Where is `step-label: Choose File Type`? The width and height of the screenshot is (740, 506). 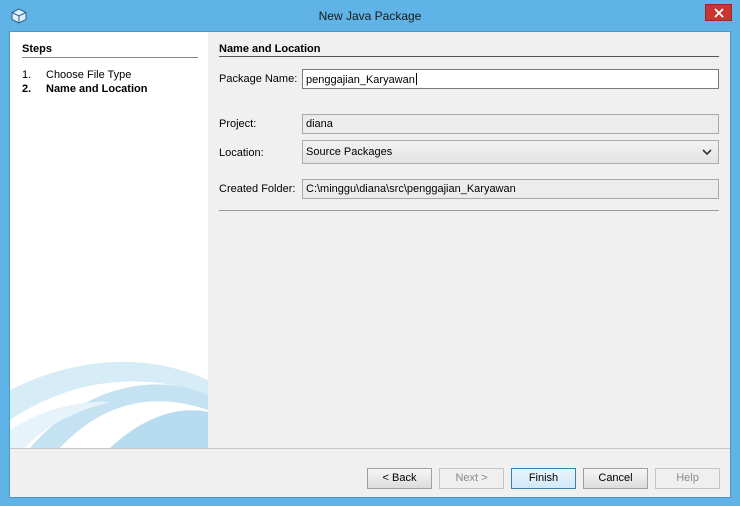
step-label: Choose File Type is located at coordinates (89, 75).